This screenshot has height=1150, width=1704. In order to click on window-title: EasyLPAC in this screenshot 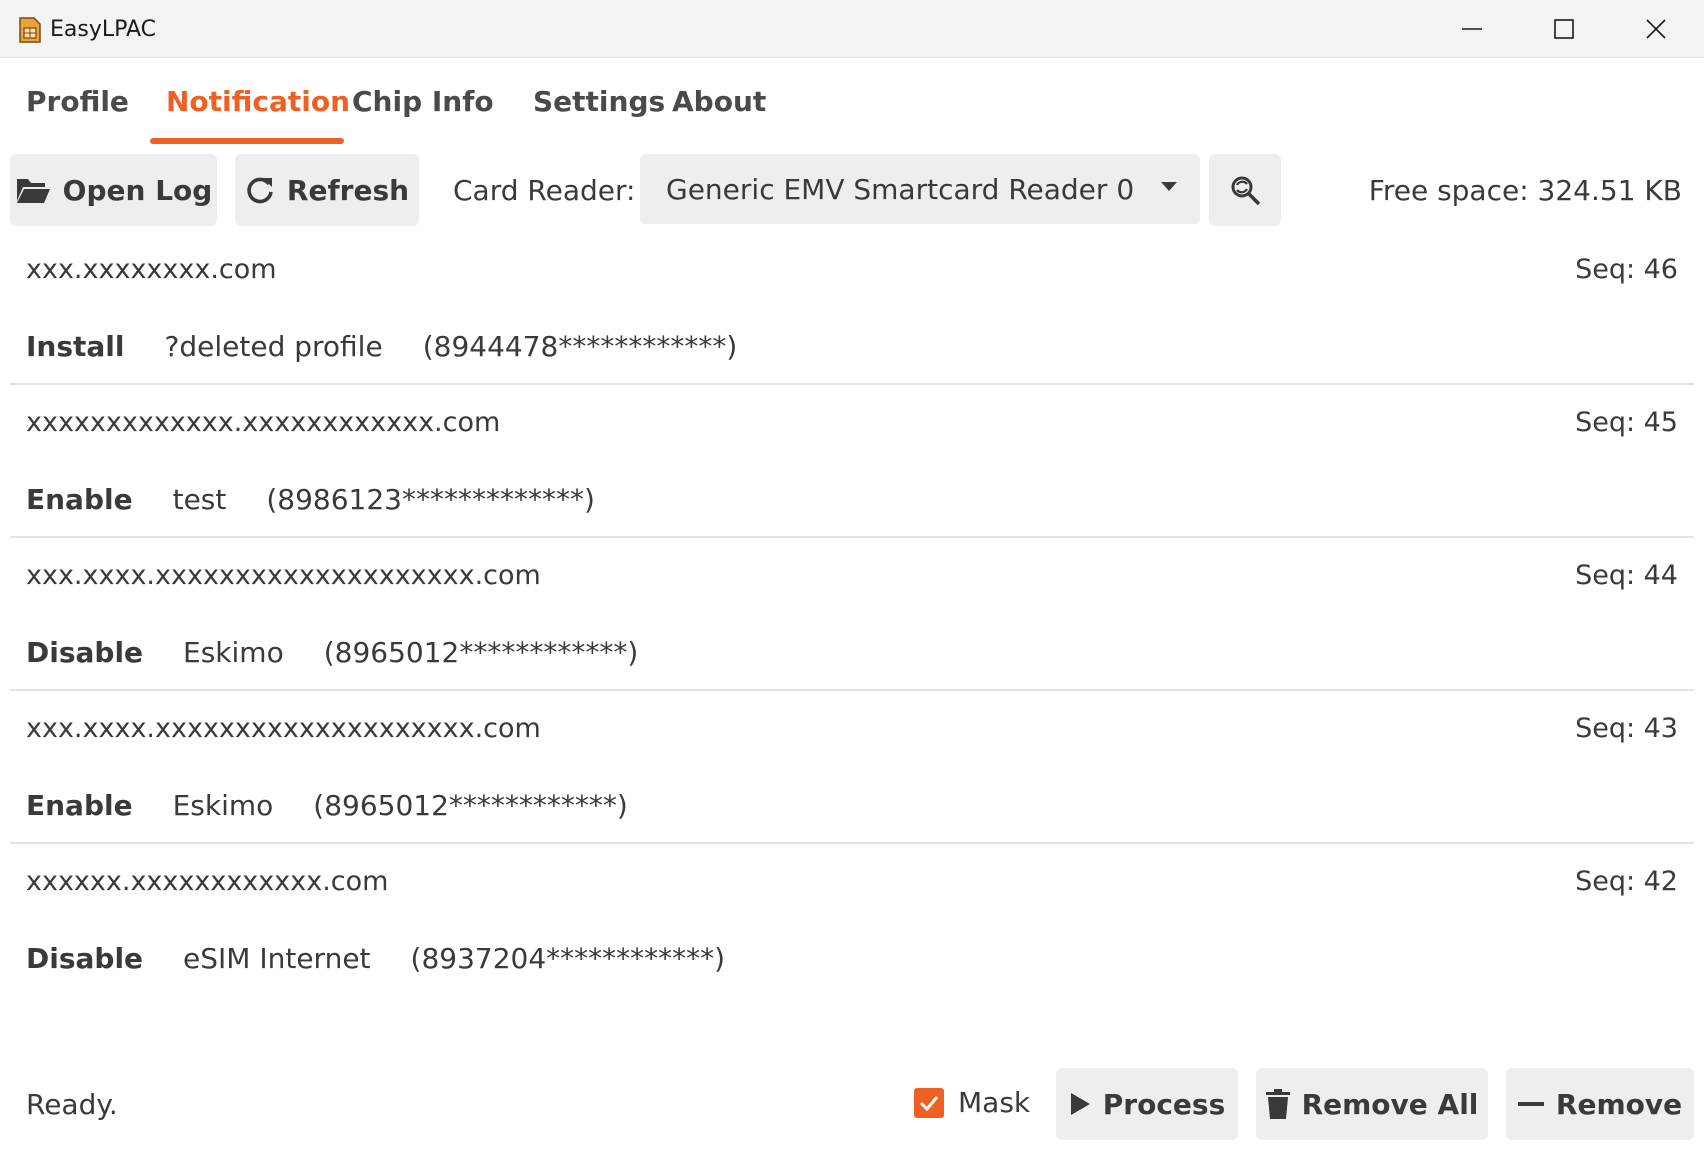, I will do `click(103, 29)`.